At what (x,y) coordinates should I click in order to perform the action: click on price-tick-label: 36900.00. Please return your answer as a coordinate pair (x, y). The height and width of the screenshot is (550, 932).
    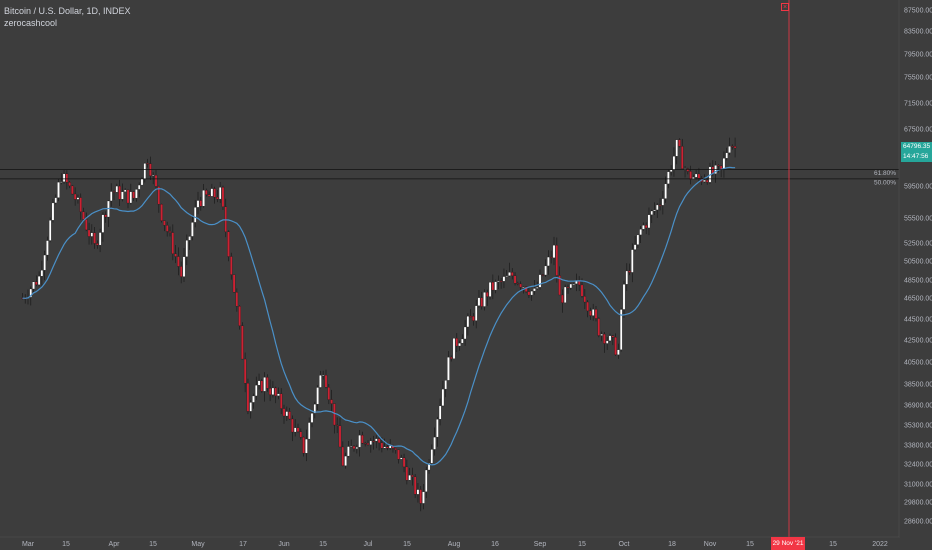
    Looking at the image, I should click on (918, 406).